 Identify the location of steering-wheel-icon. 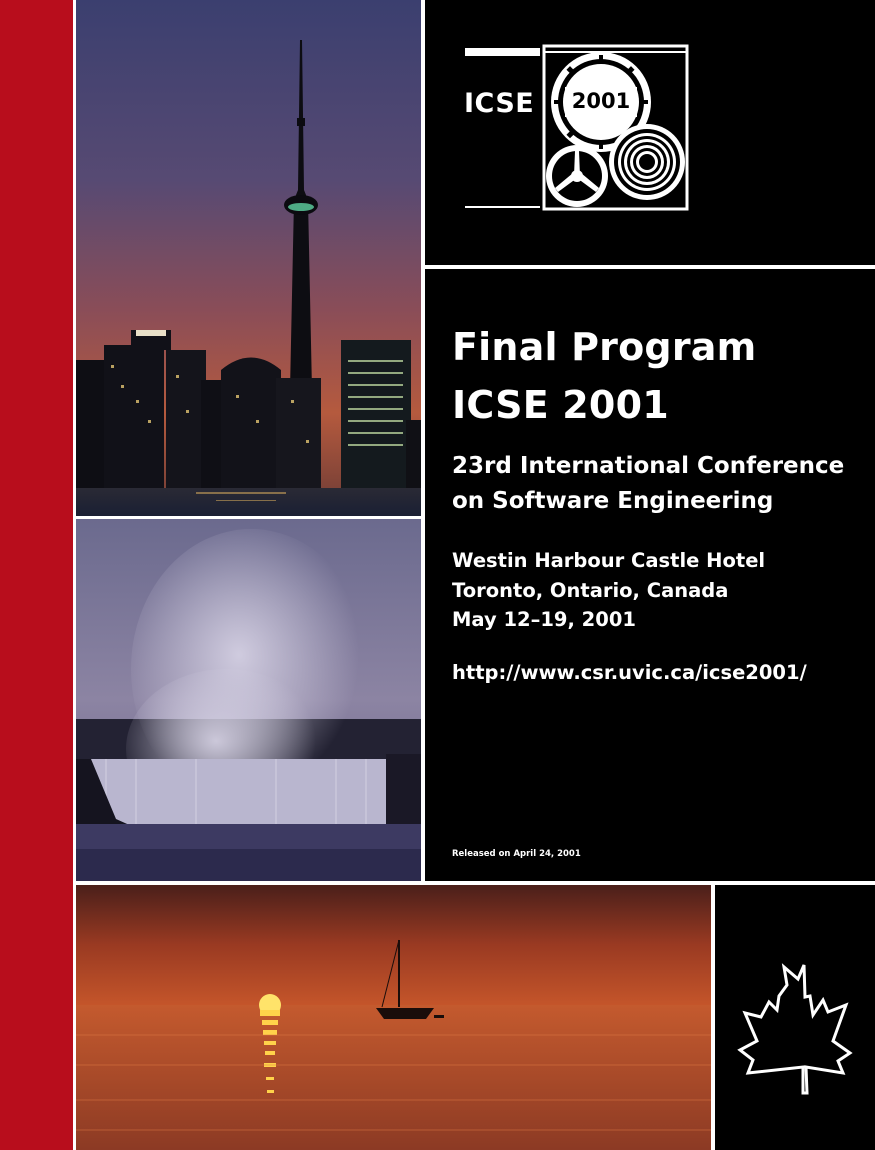
(577, 176).